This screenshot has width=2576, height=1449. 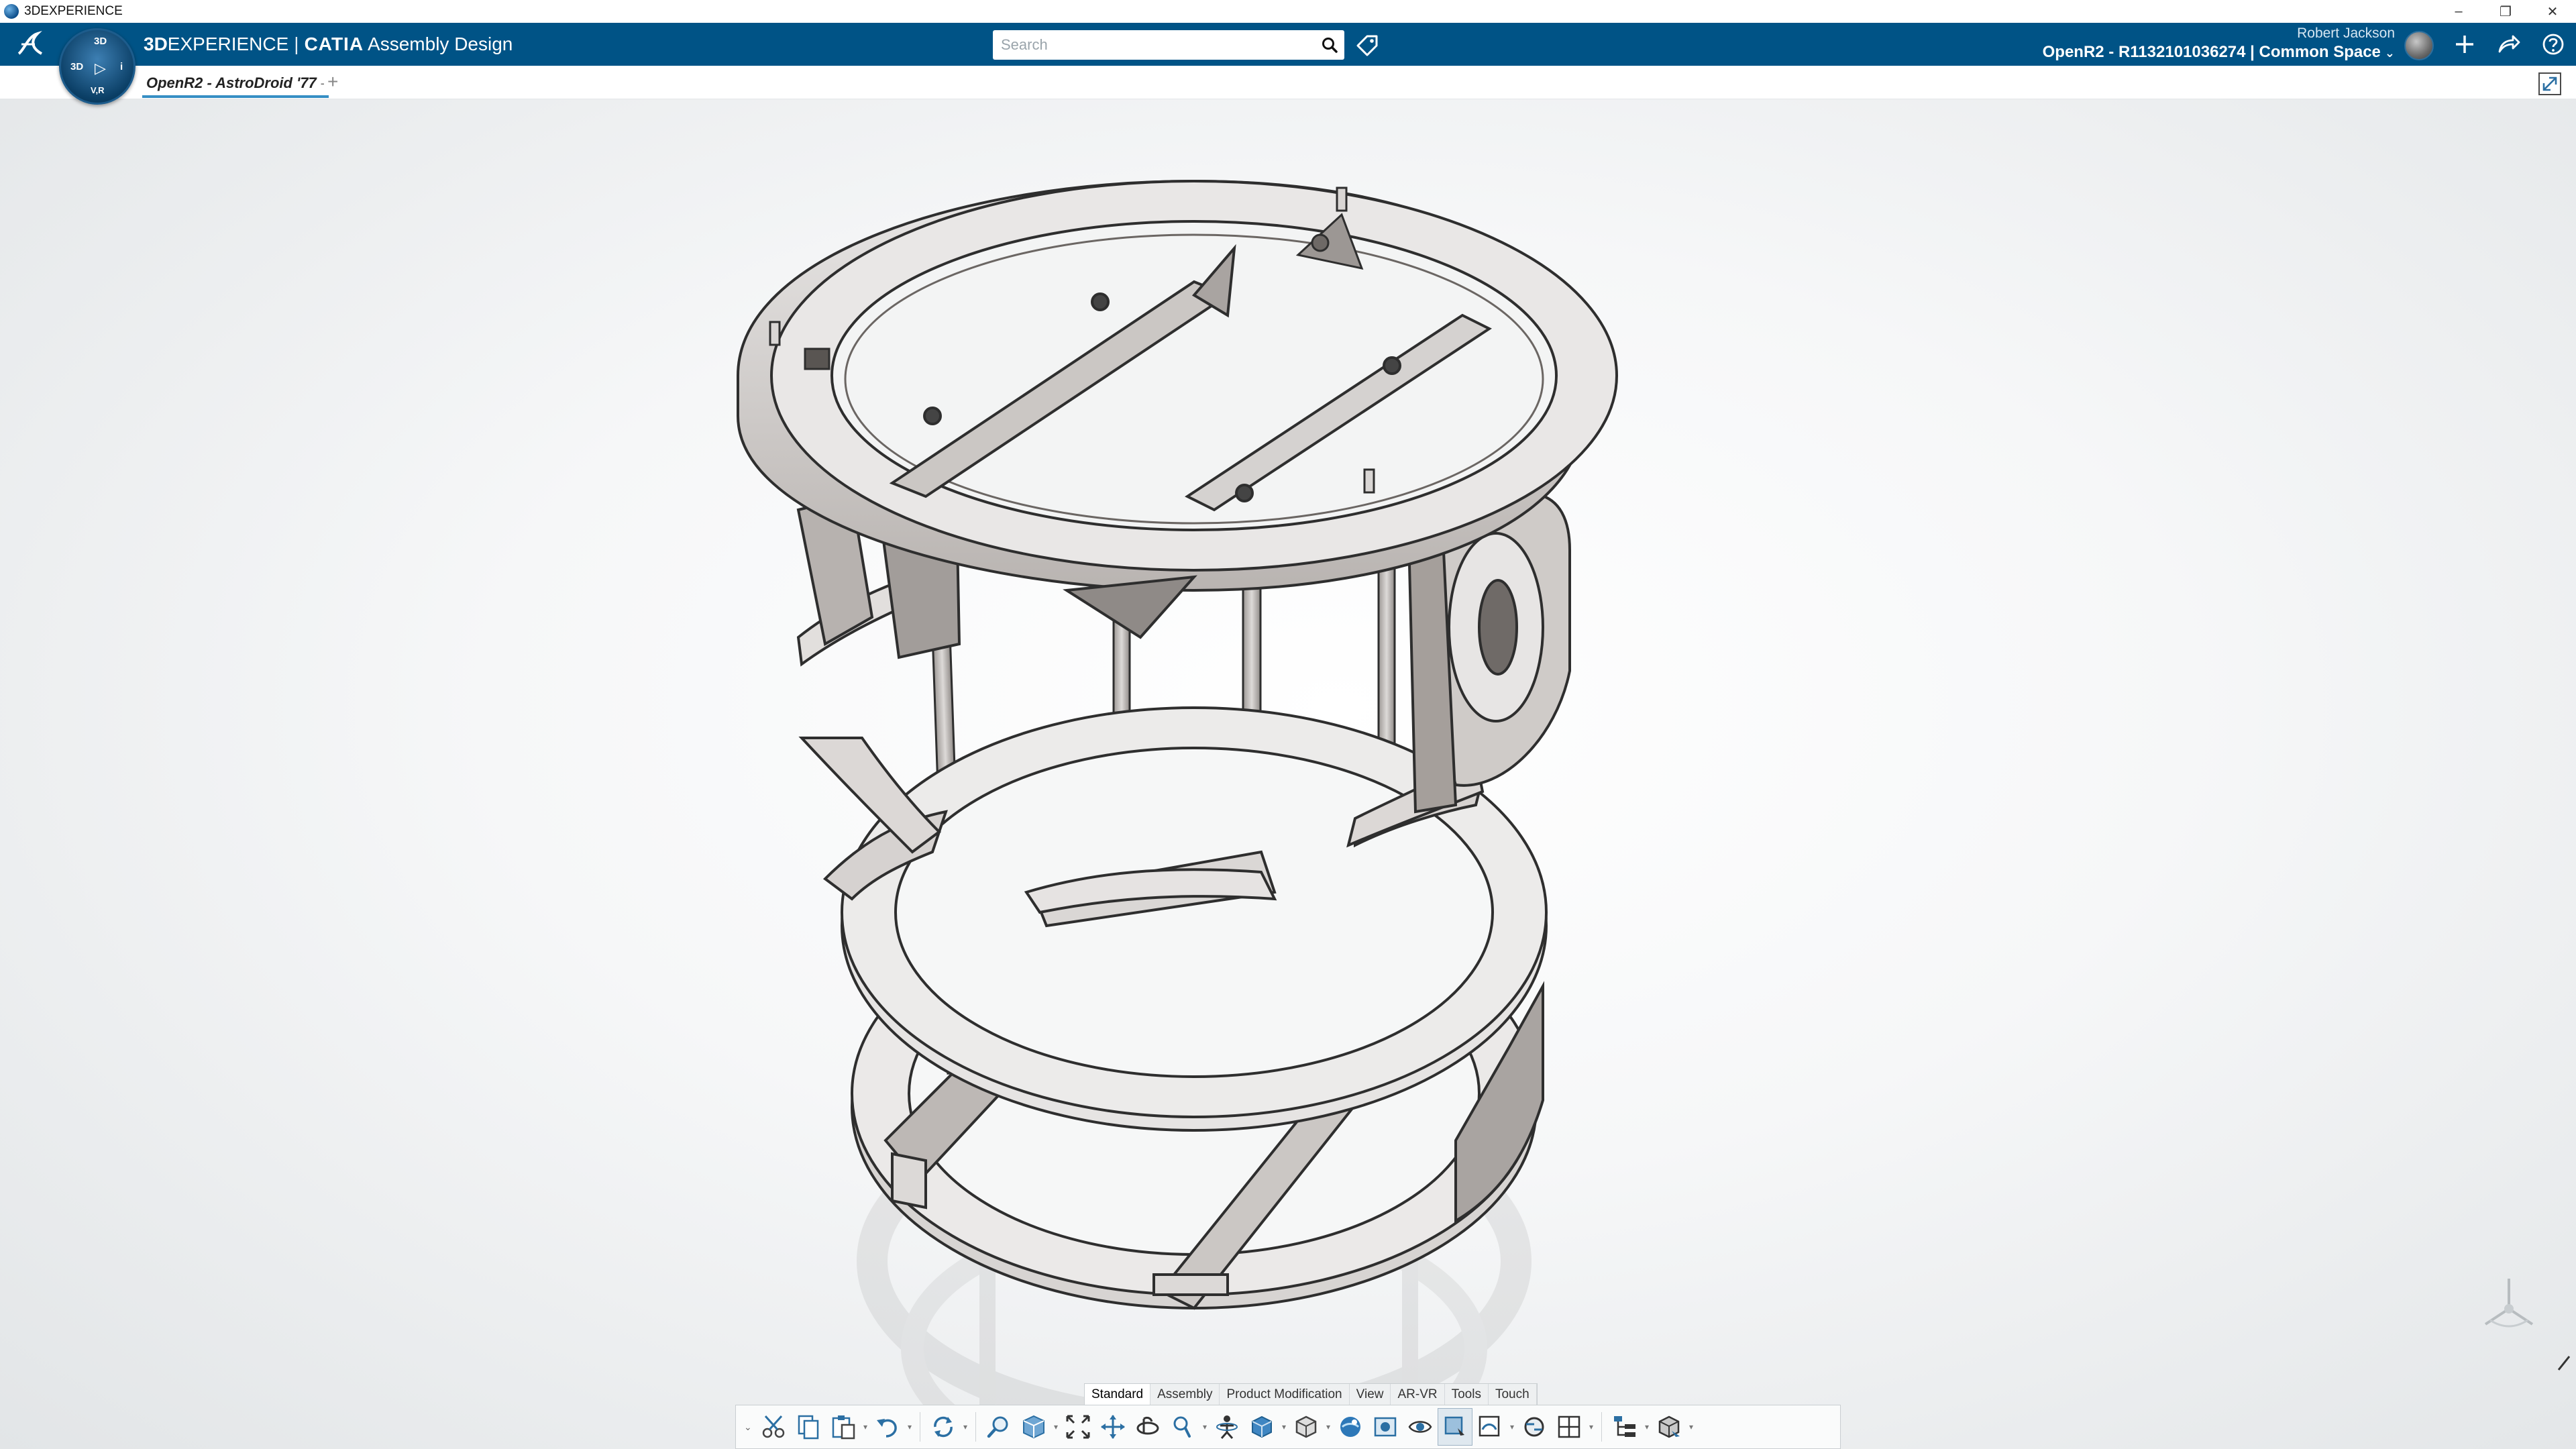 What do you see at coordinates (1370, 1394) in the screenshot?
I see `tab-view: View` at bounding box center [1370, 1394].